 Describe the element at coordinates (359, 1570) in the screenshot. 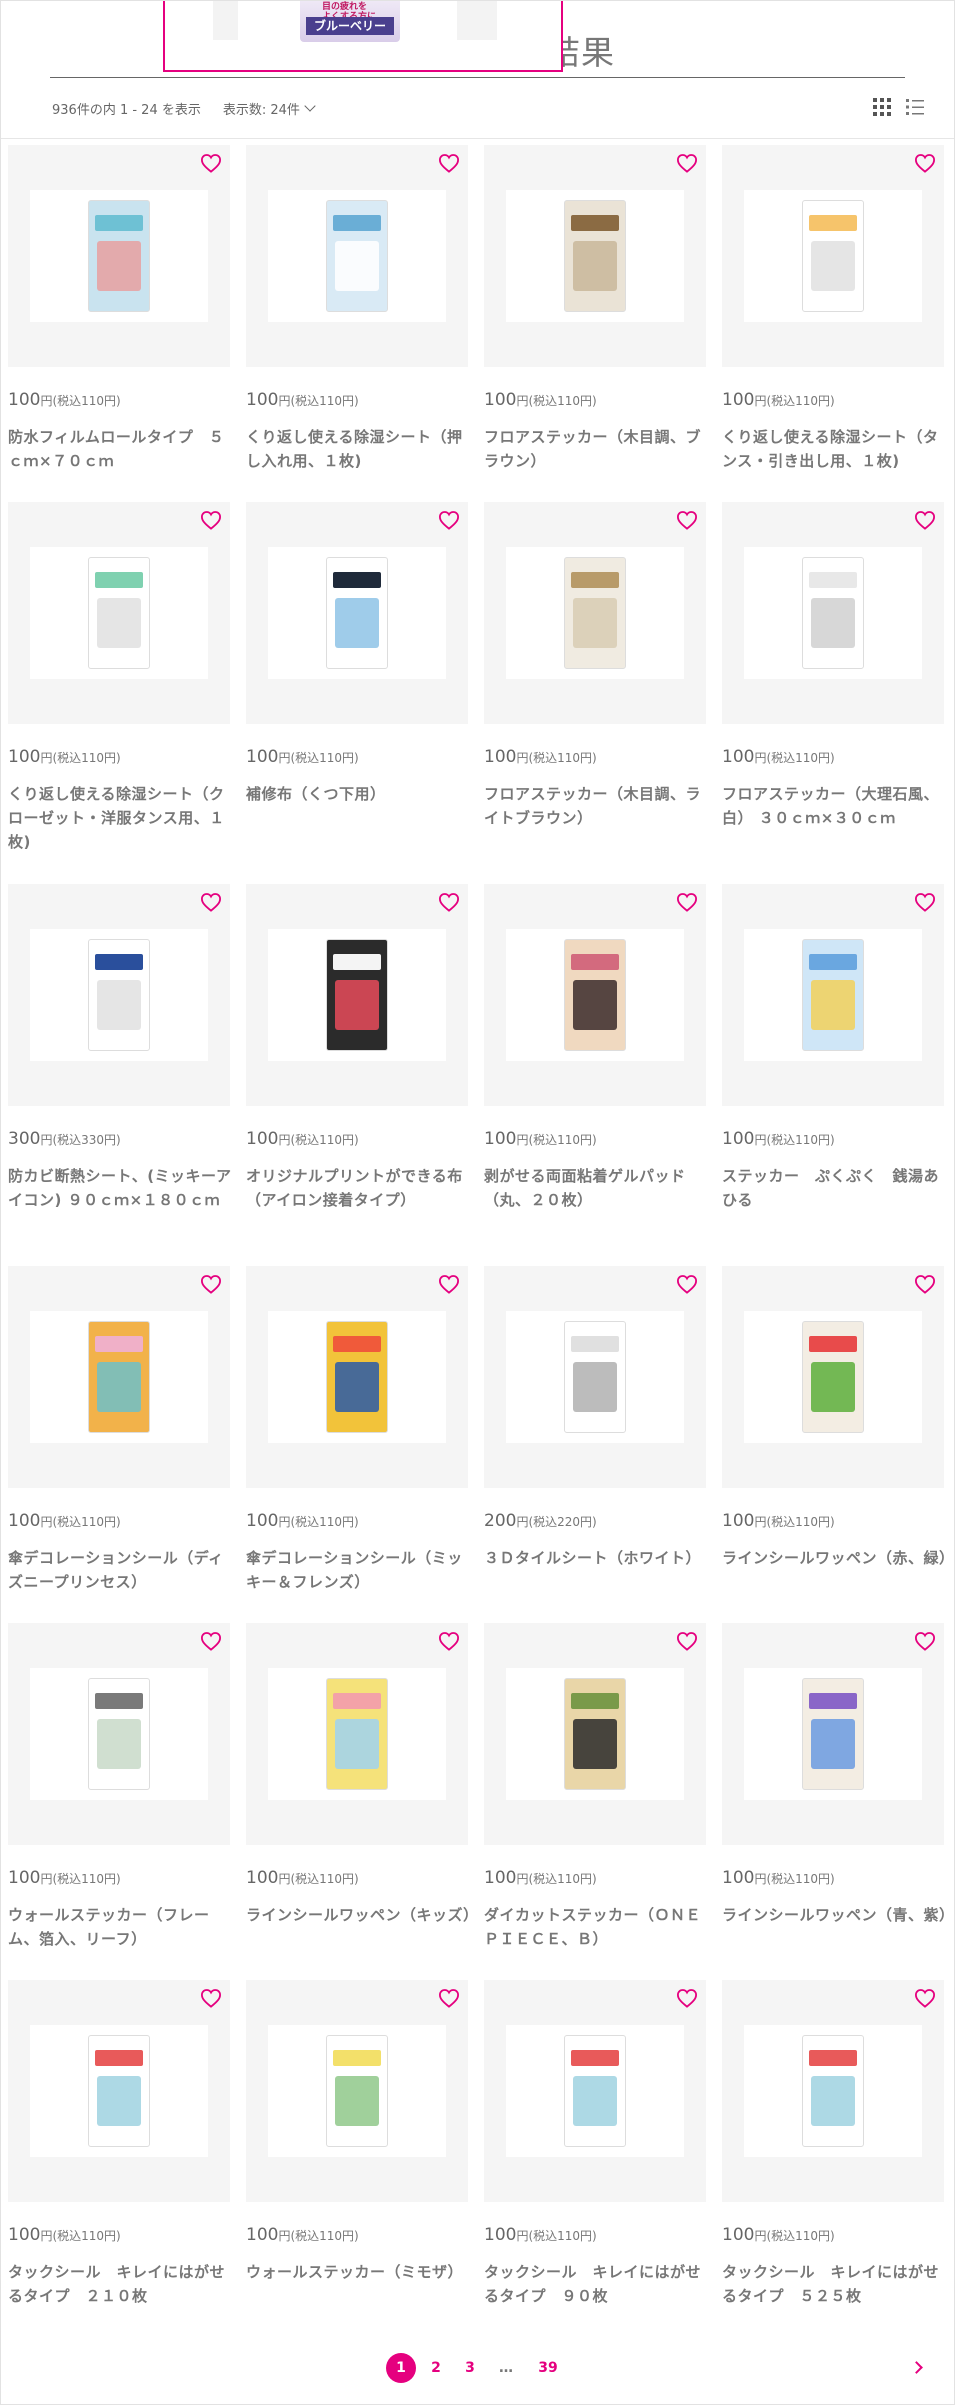

I see `product-name: 傘デコレーションシール（ミッキー＆フレンズ）` at that location.